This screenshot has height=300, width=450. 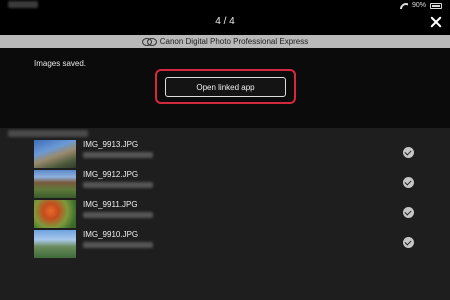 I want to click on battery-percent: 90%, so click(x=418, y=5).